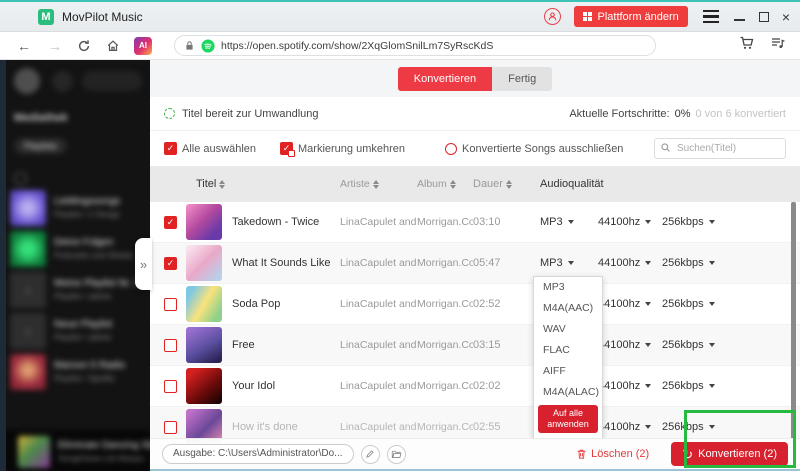 The image size is (800, 471). I want to click on edit-path-button, so click(370, 454).